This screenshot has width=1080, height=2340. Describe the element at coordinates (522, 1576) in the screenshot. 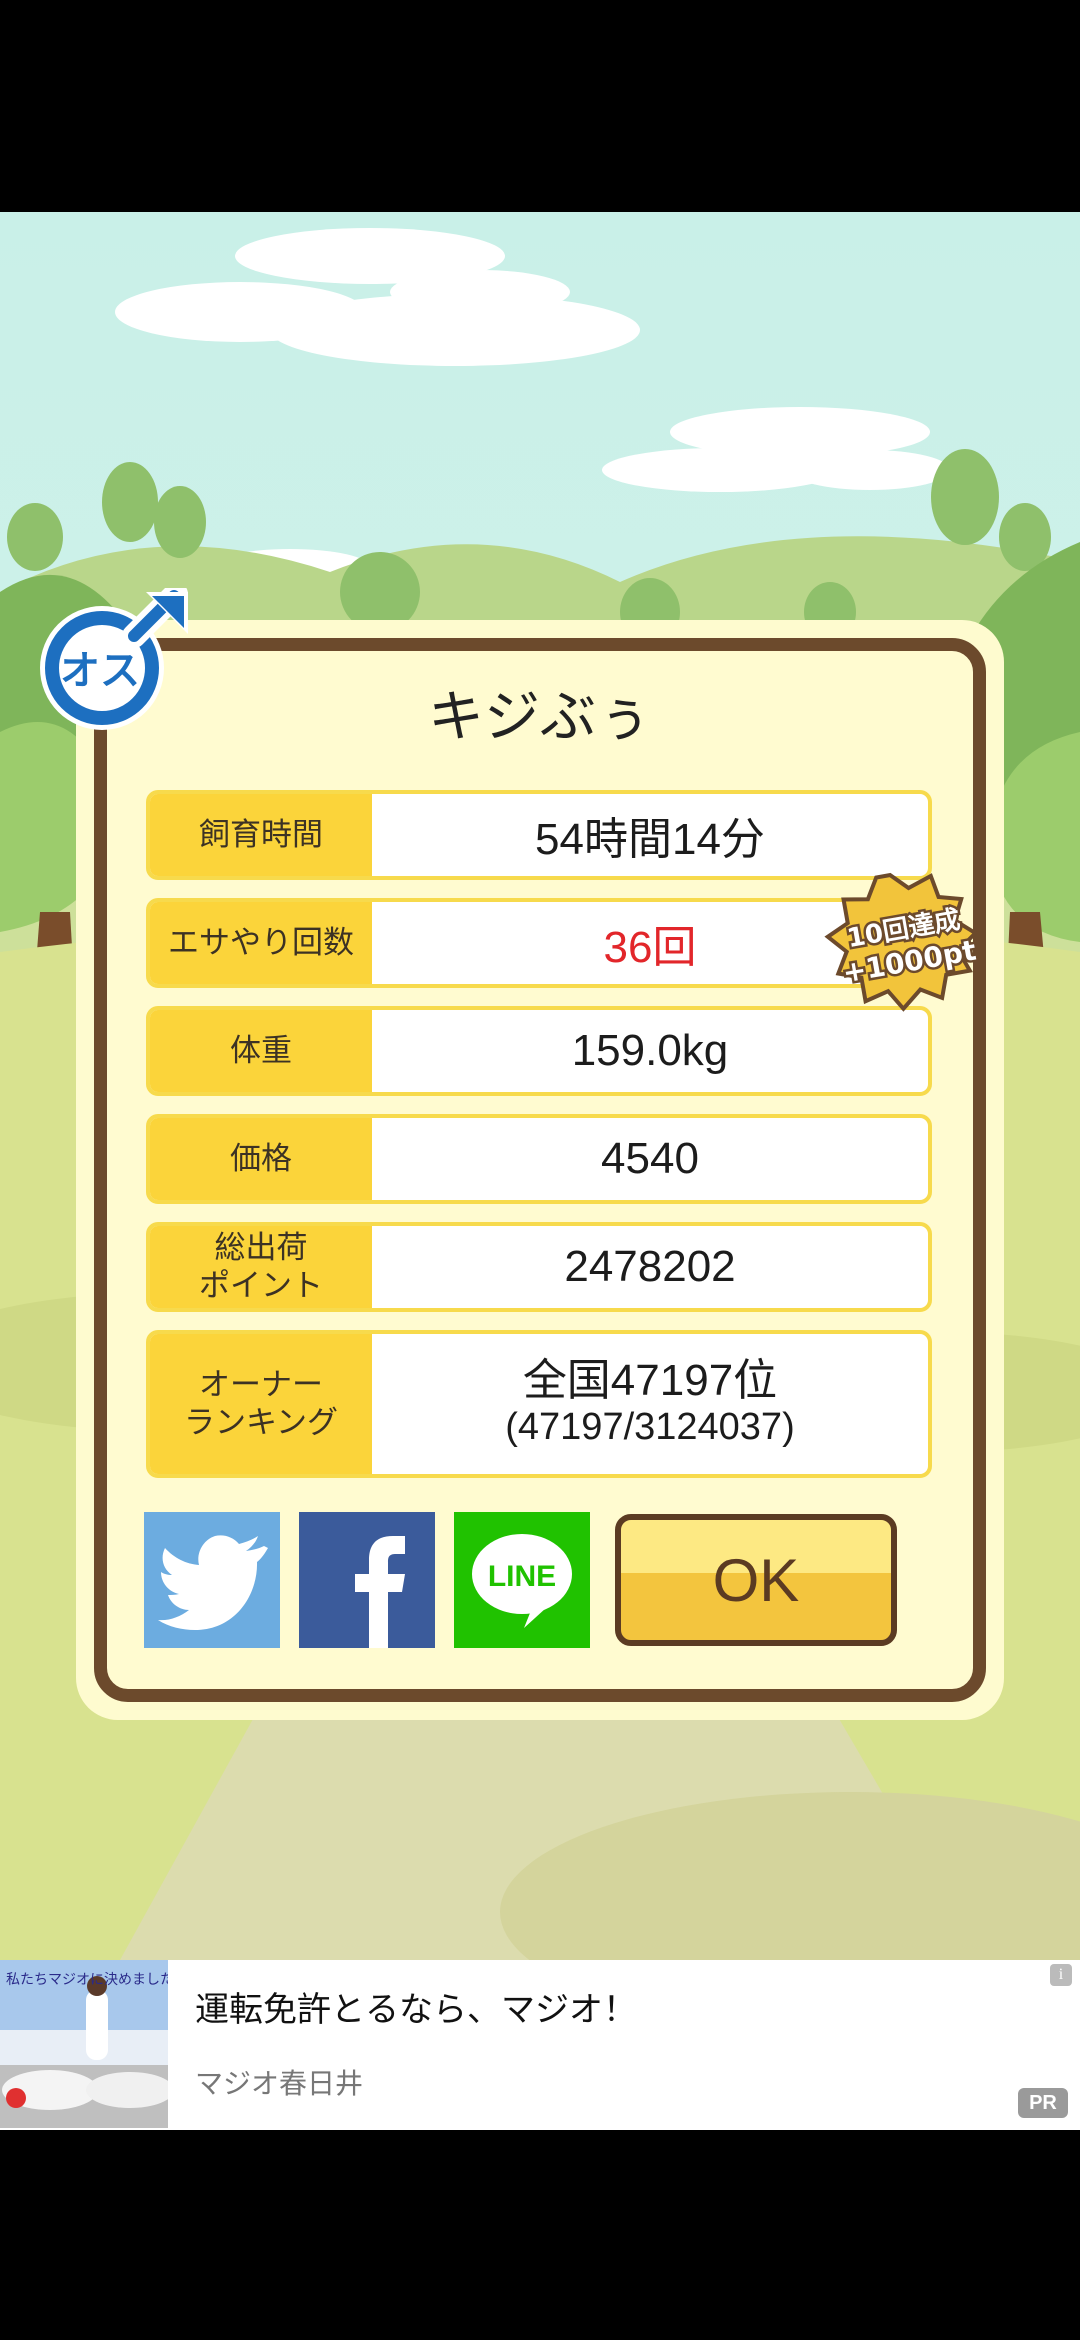

I see `svg-text: LINE` at that location.